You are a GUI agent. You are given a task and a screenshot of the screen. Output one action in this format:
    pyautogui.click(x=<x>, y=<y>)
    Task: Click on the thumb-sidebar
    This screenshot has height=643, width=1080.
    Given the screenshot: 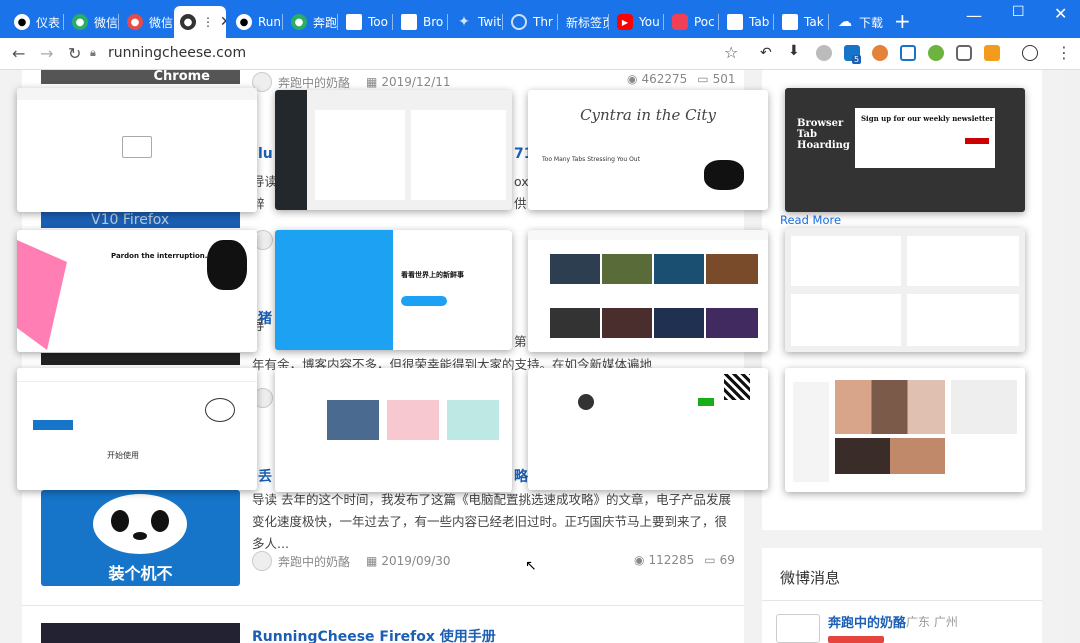 What is the action you would take?
    pyautogui.click(x=811, y=432)
    